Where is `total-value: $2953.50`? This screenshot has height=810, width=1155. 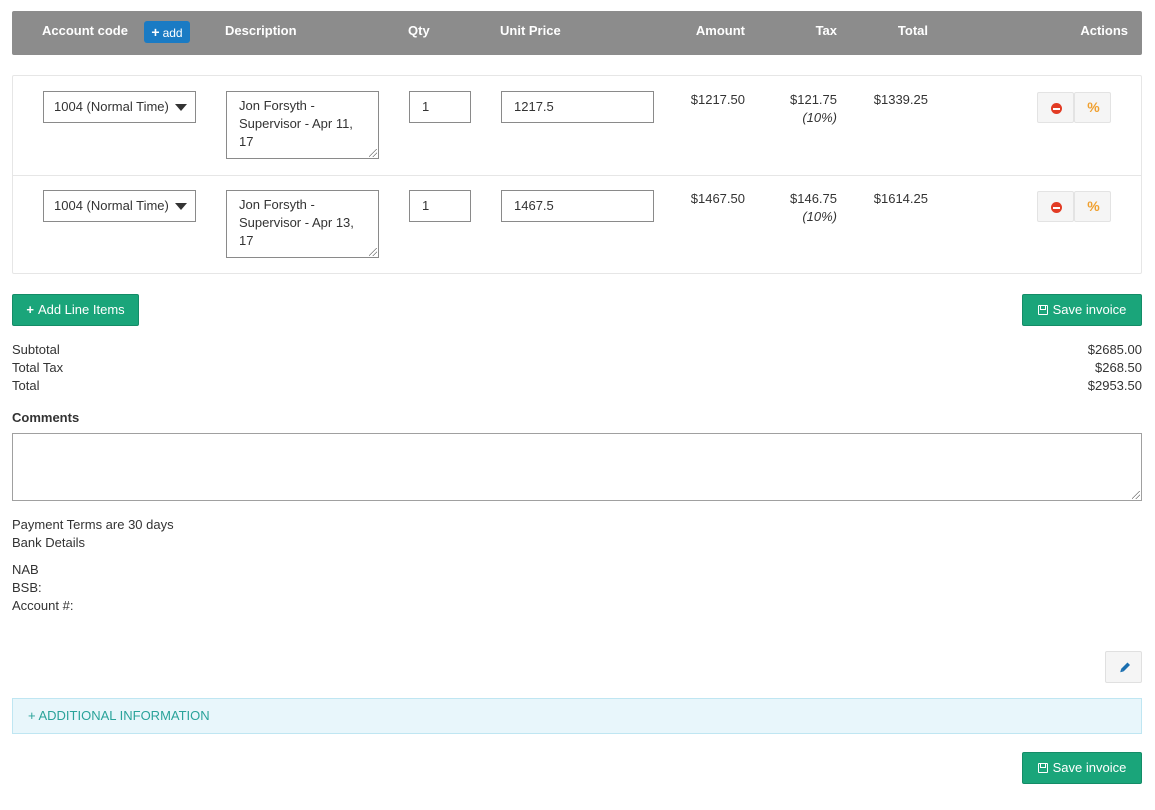 total-value: $2953.50 is located at coordinates (1114, 385).